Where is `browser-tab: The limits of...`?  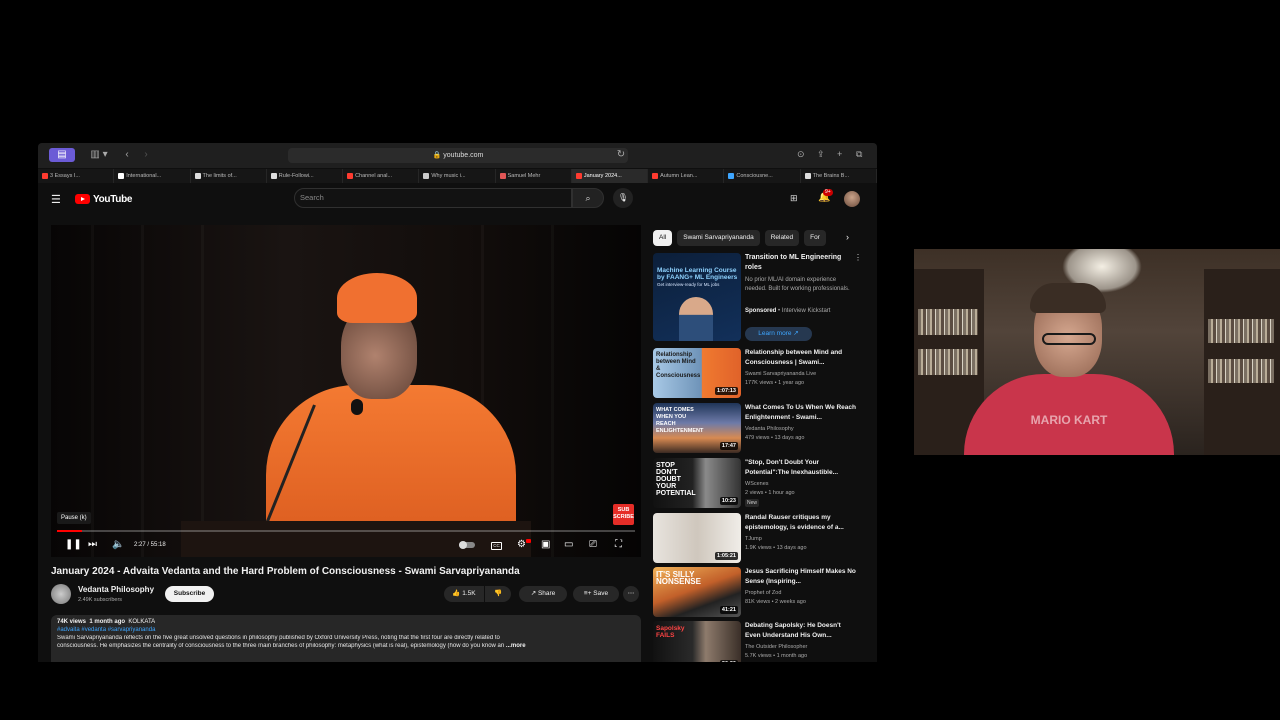 browser-tab: The limits of... is located at coordinates (229, 176).